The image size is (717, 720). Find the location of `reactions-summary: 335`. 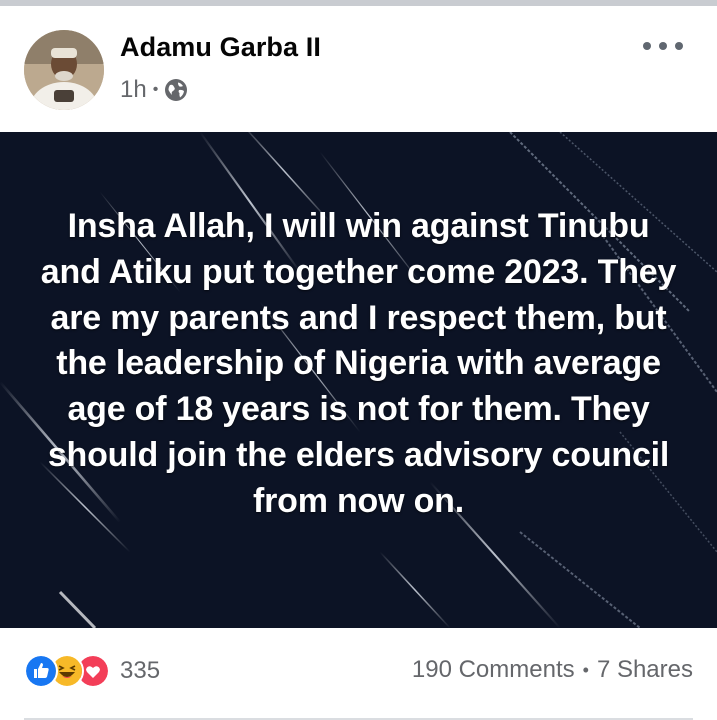

reactions-summary: 335 is located at coordinates (92, 671).